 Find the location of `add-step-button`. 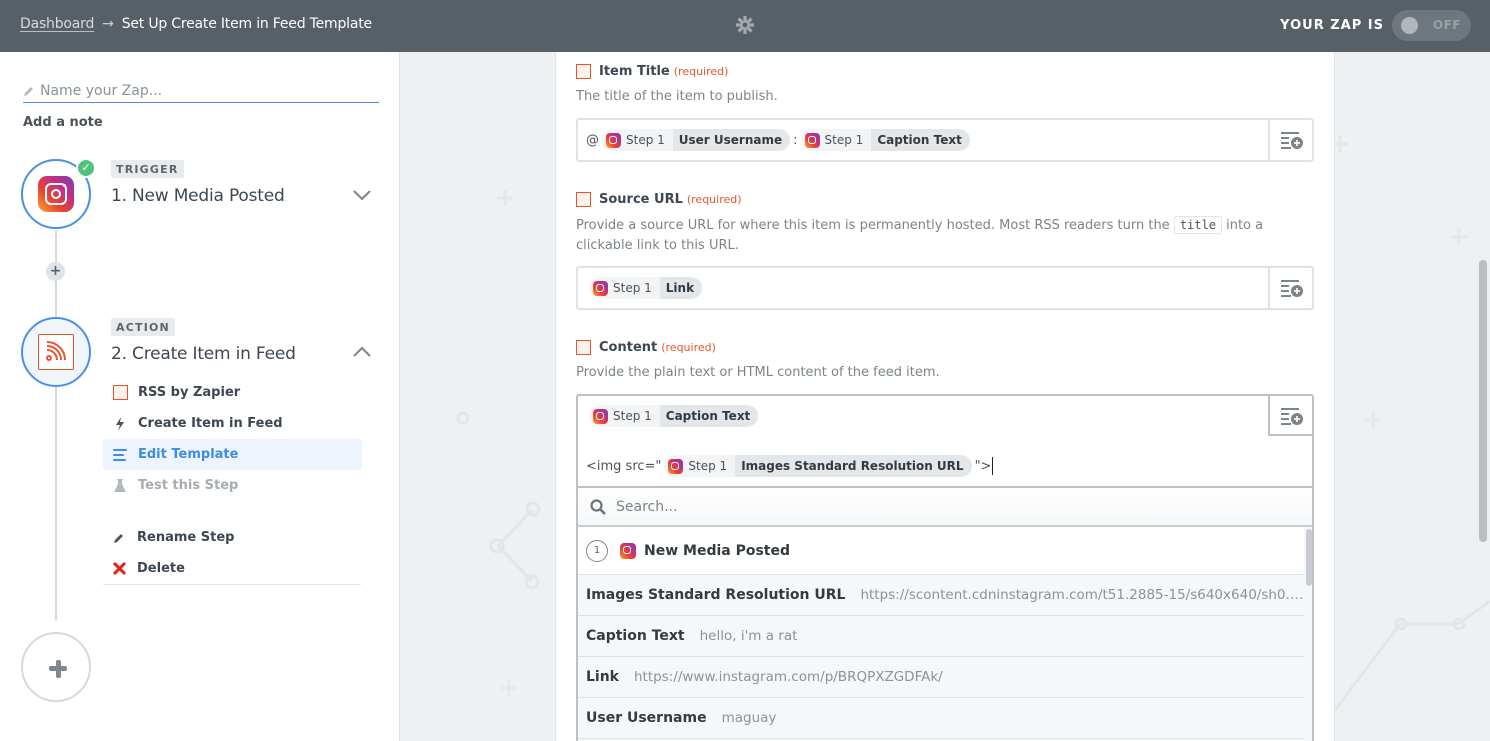

add-step-button is located at coordinates (56, 667).